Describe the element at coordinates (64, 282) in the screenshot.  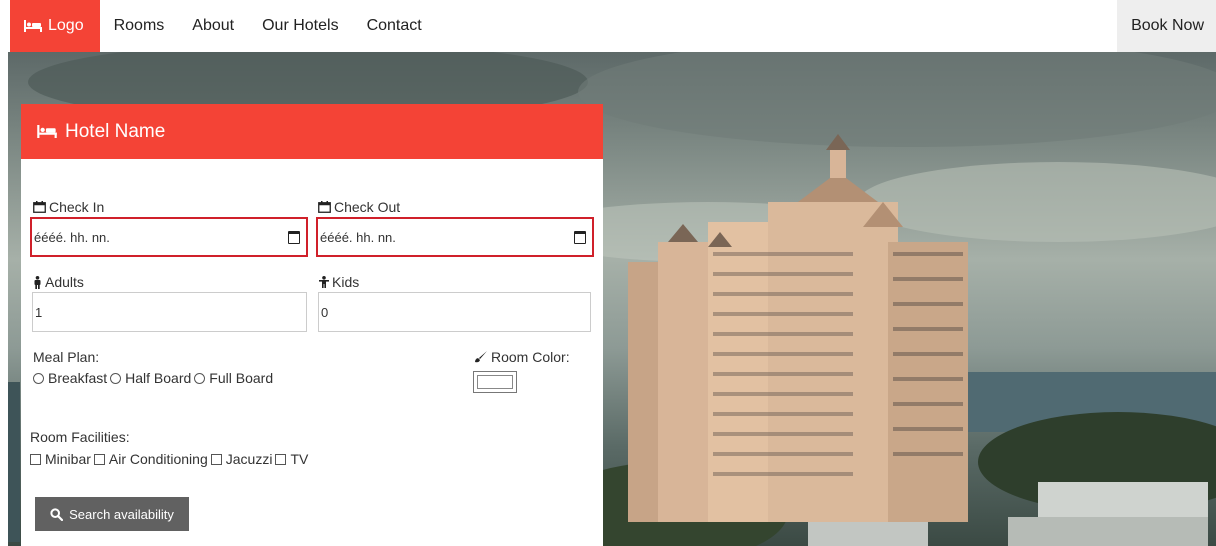
I see `adults-label-text: Adults` at that location.